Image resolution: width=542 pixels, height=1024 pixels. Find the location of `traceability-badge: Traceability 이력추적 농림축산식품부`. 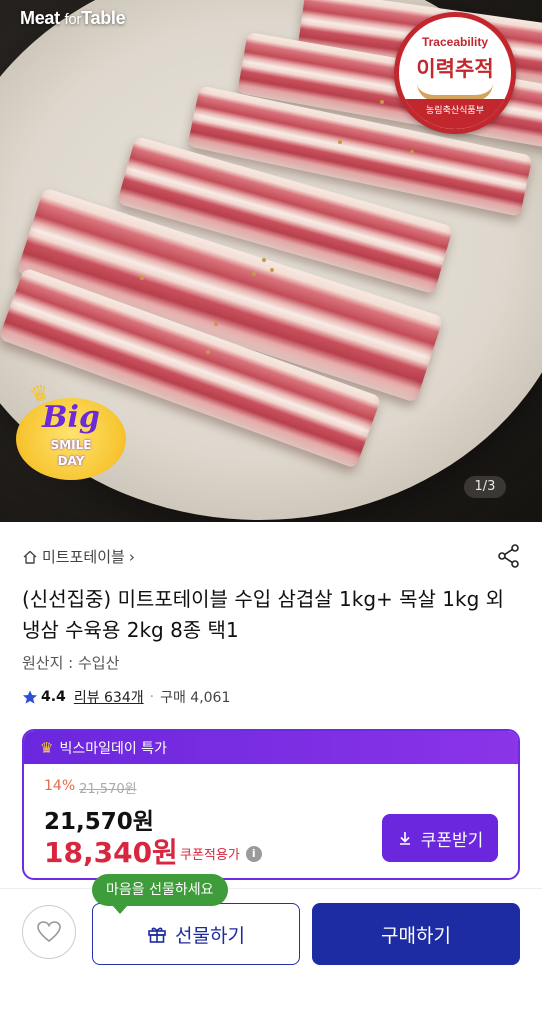

traceability-badge: Traceability 이력추적 농림축산식품부 is located at coordinates (455, 73).